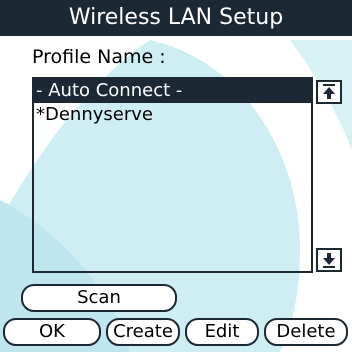  Describe the element at coordinates (222, 332) in the screenshot. I see `edit-button: Edit` at that location.